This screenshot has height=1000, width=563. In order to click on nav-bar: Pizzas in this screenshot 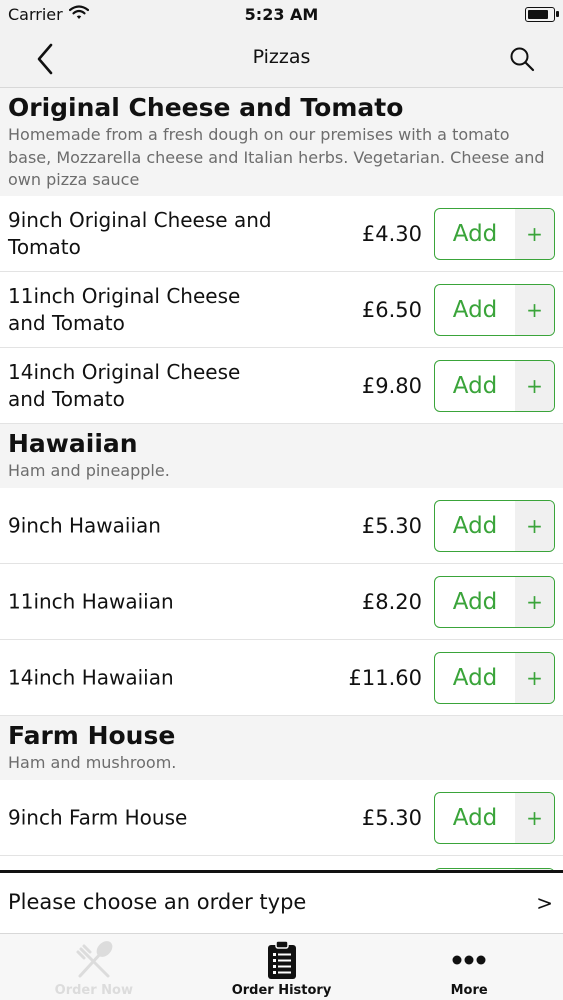, I will do `click(281, 59)`.